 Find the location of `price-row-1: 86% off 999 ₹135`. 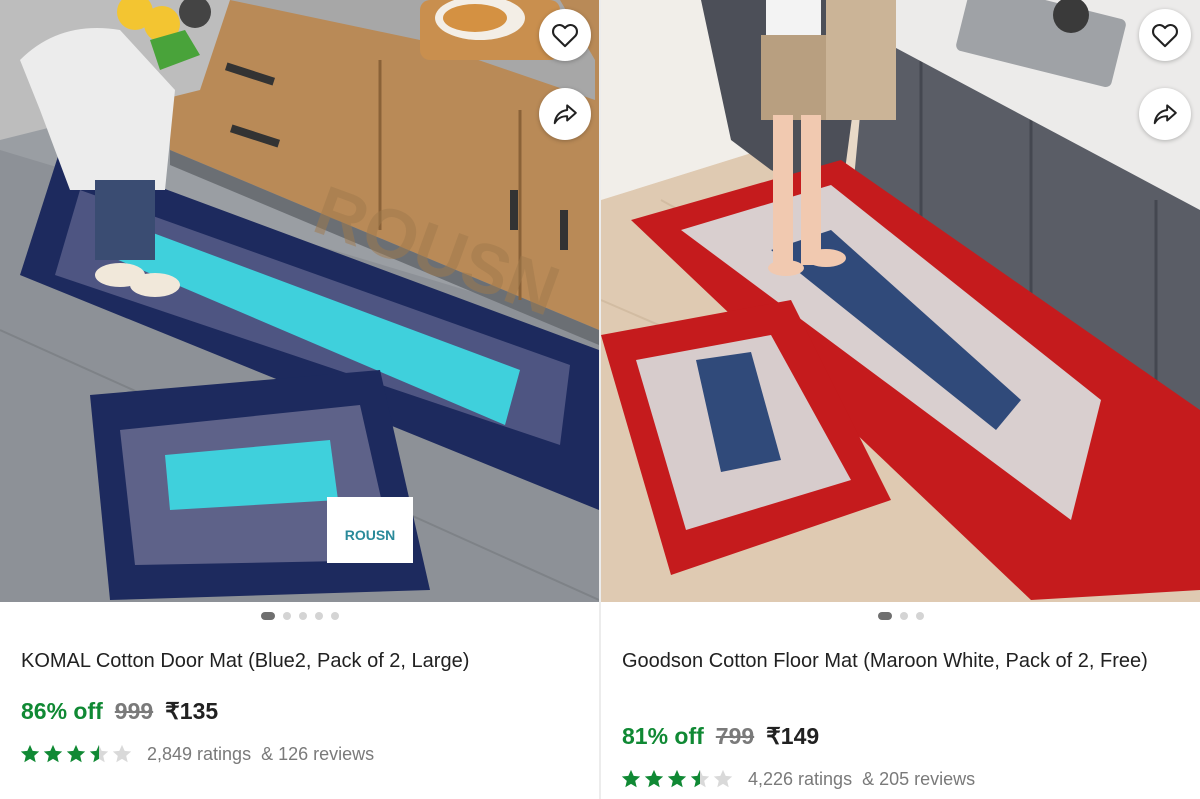

price-row-1: 86% off 999 ₹135 is located at coordinates (119, 711).